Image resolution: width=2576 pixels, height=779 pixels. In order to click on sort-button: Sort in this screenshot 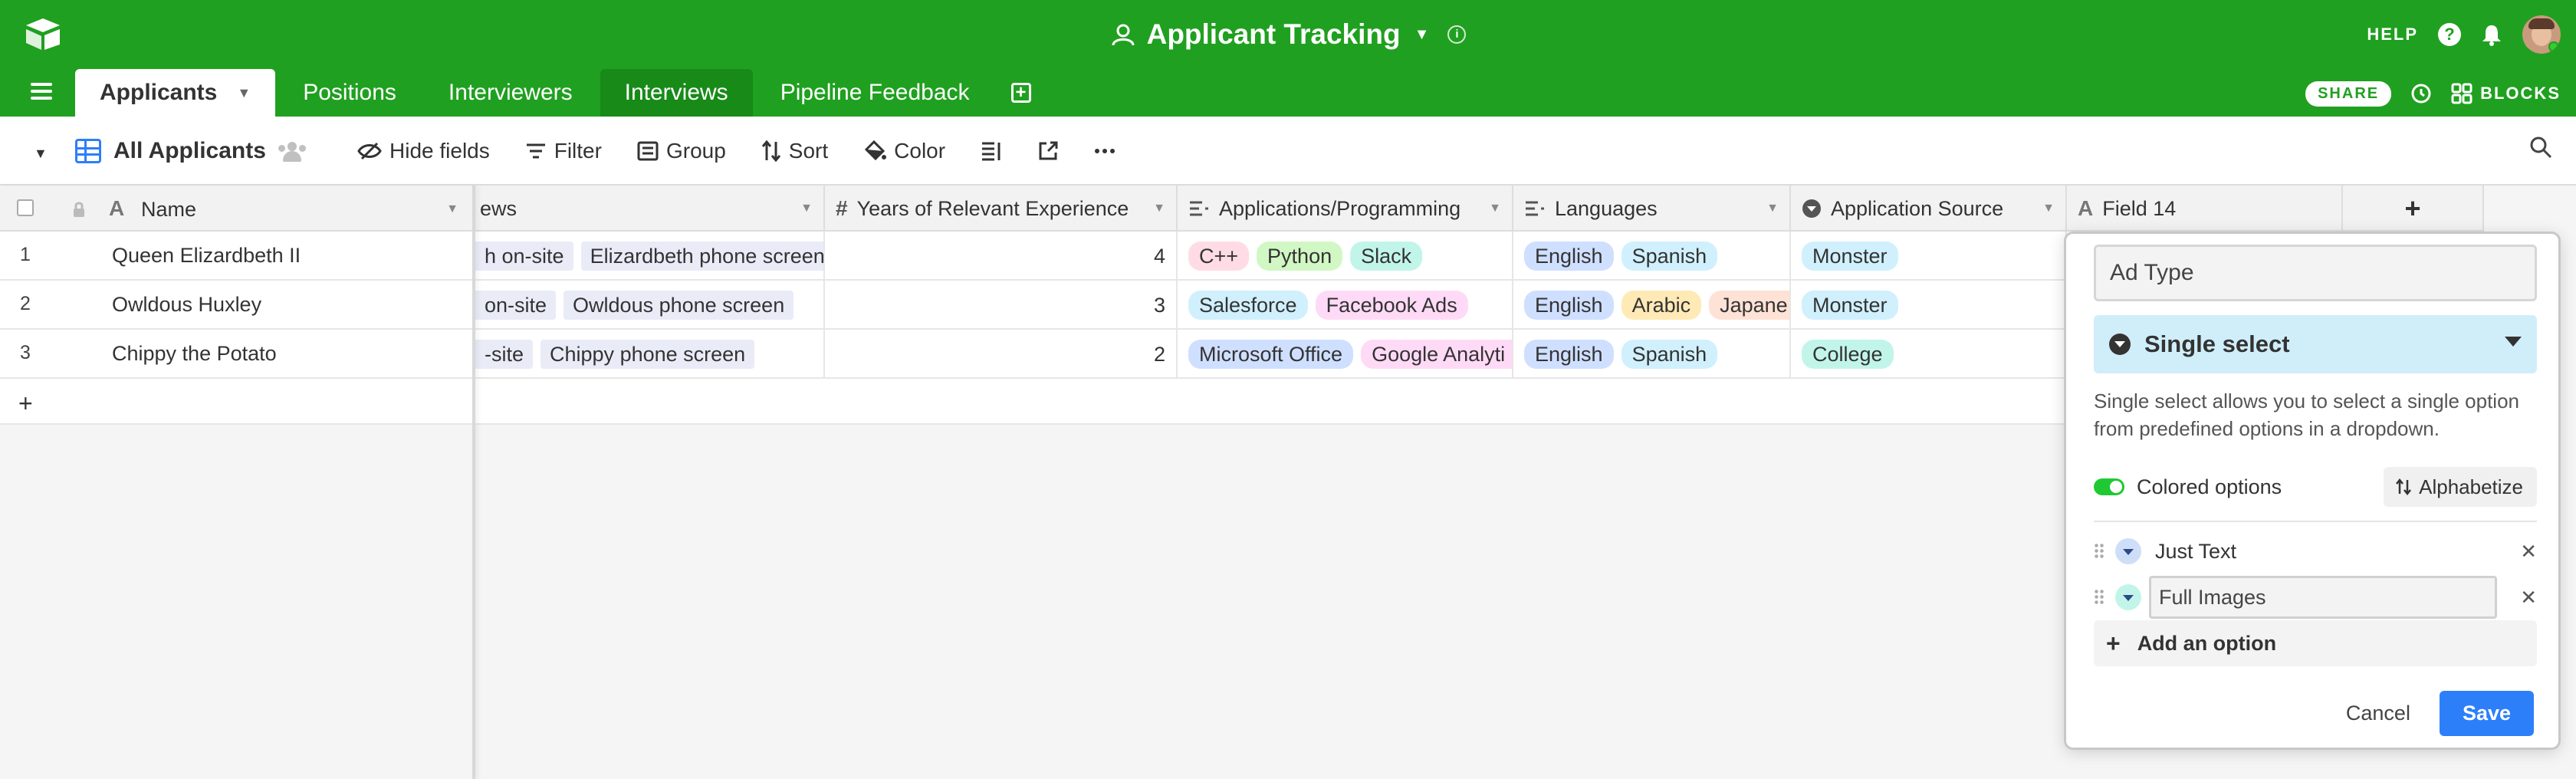, I will do `click(795, 151)`.